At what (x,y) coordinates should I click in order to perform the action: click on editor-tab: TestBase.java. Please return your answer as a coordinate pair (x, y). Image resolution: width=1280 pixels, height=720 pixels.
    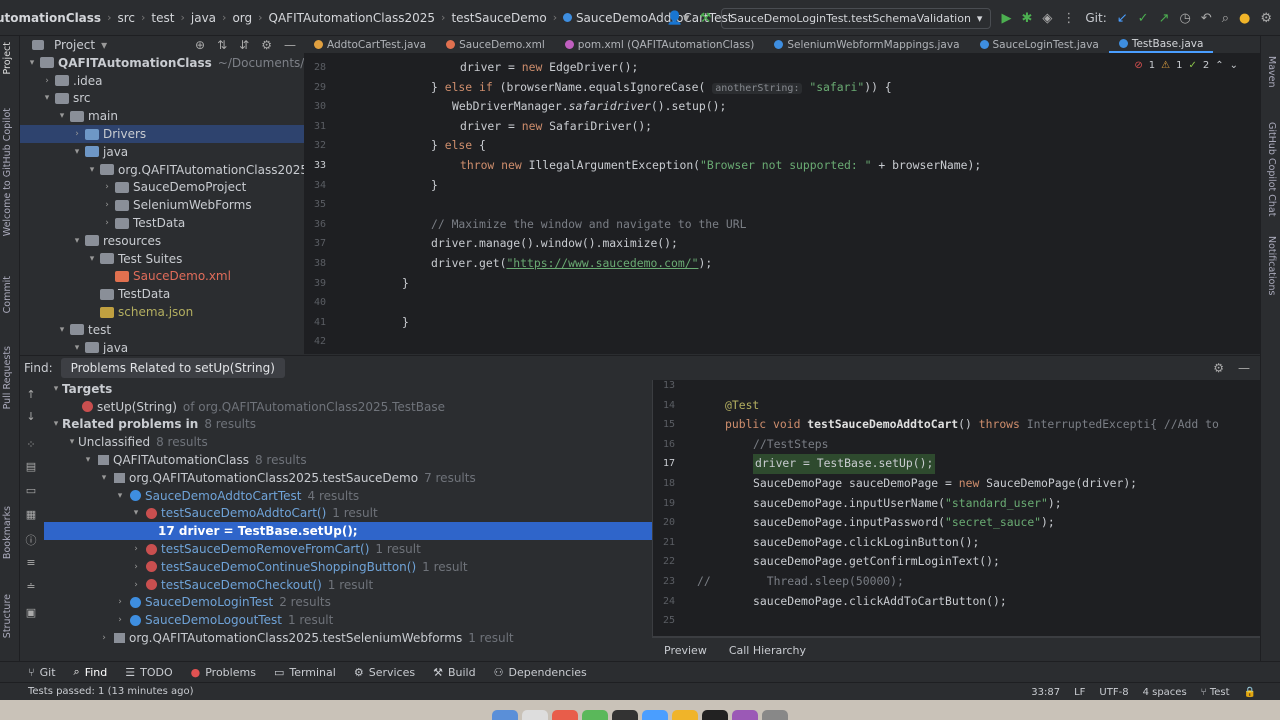
    Looking at the image, I should click on (1161, 44).